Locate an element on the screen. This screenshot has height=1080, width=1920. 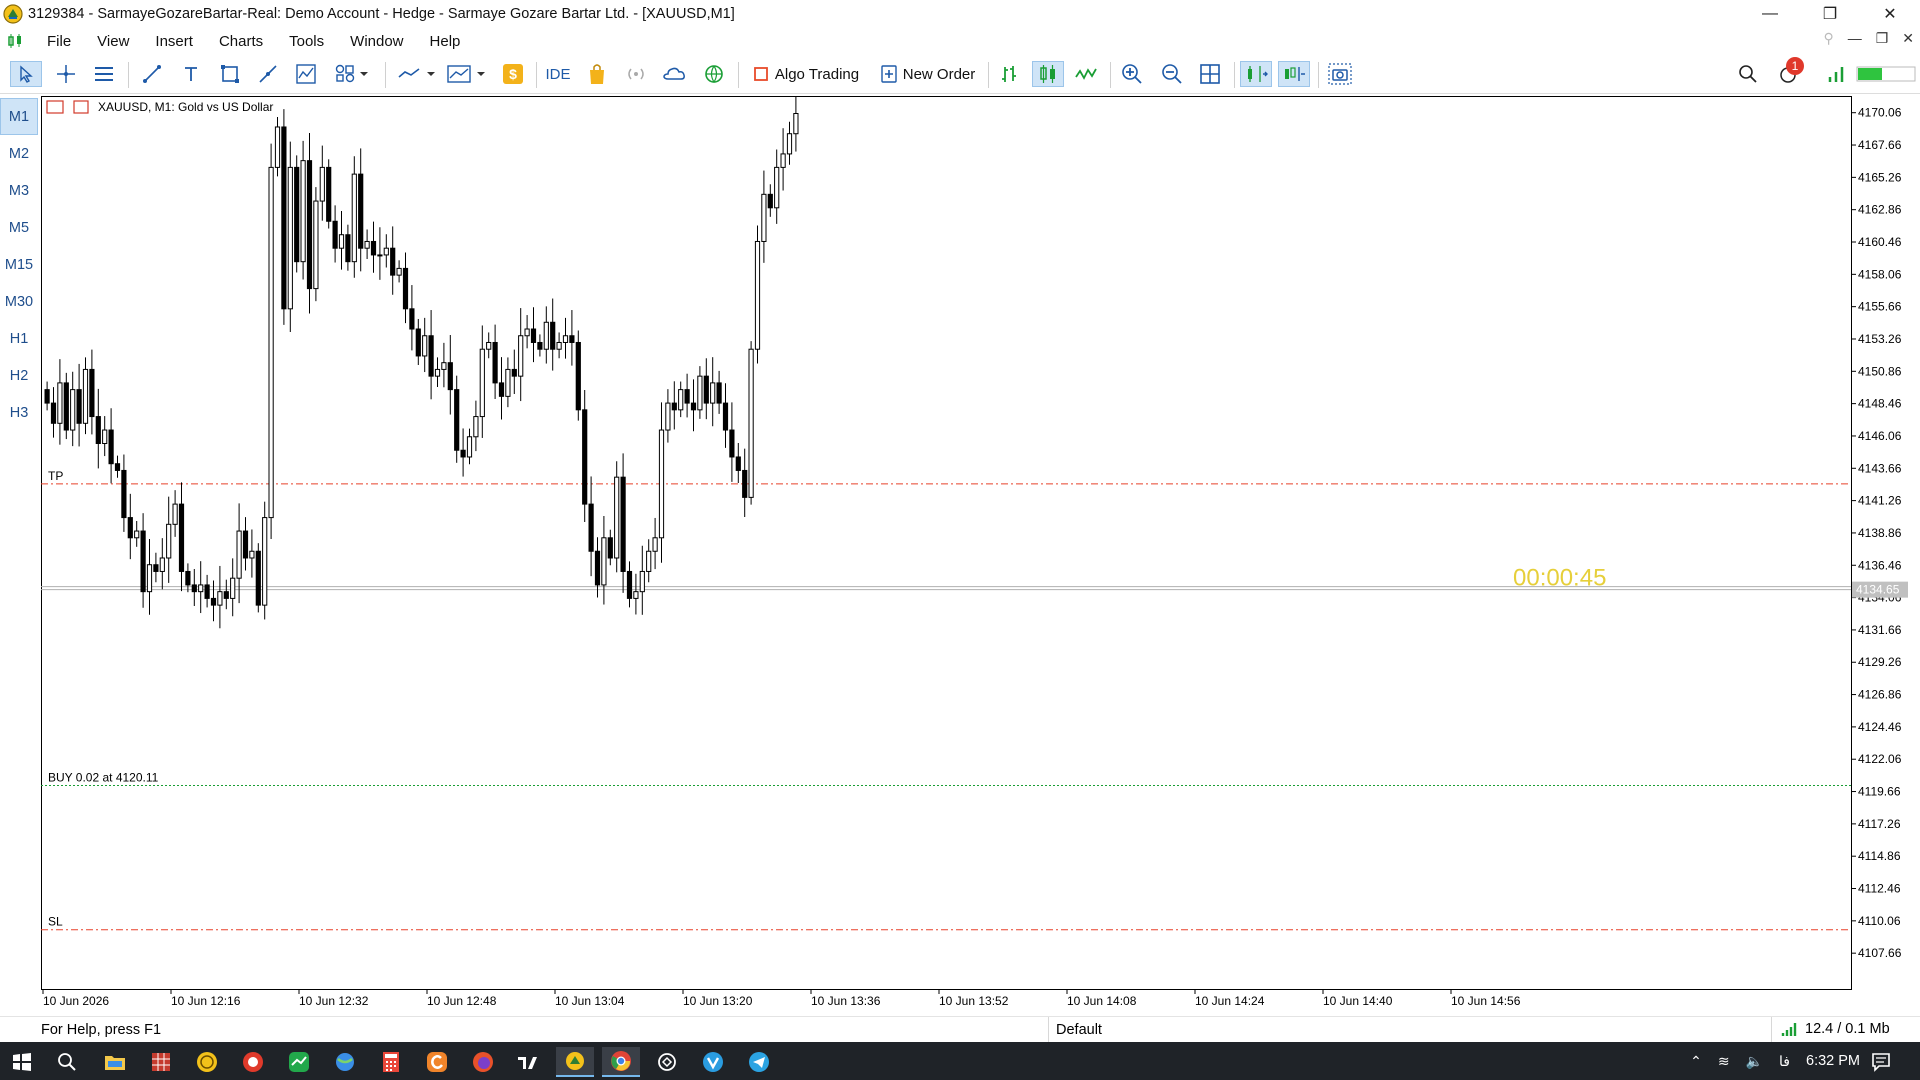
market-button: $ is located at coordinates (513, 74).